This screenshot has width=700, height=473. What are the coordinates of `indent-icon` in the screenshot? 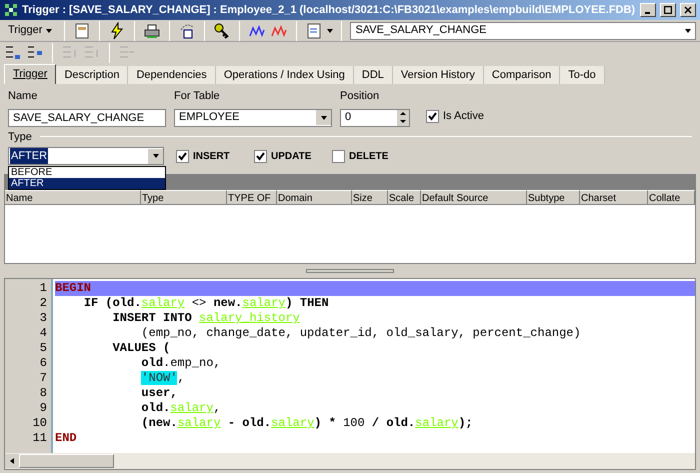 It's located at (13, 53).